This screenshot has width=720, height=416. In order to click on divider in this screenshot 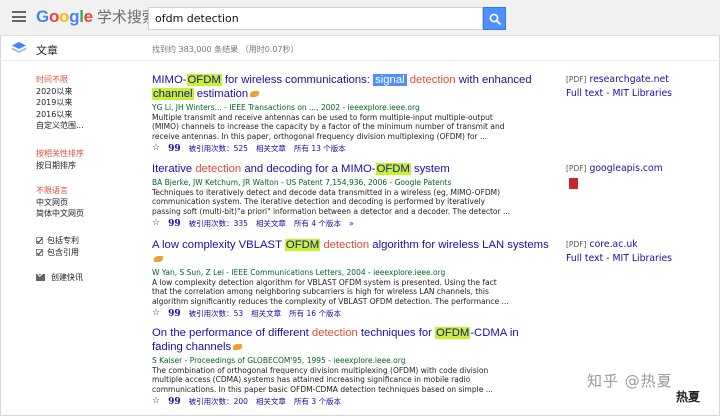, I will do `click(360, 60)`.